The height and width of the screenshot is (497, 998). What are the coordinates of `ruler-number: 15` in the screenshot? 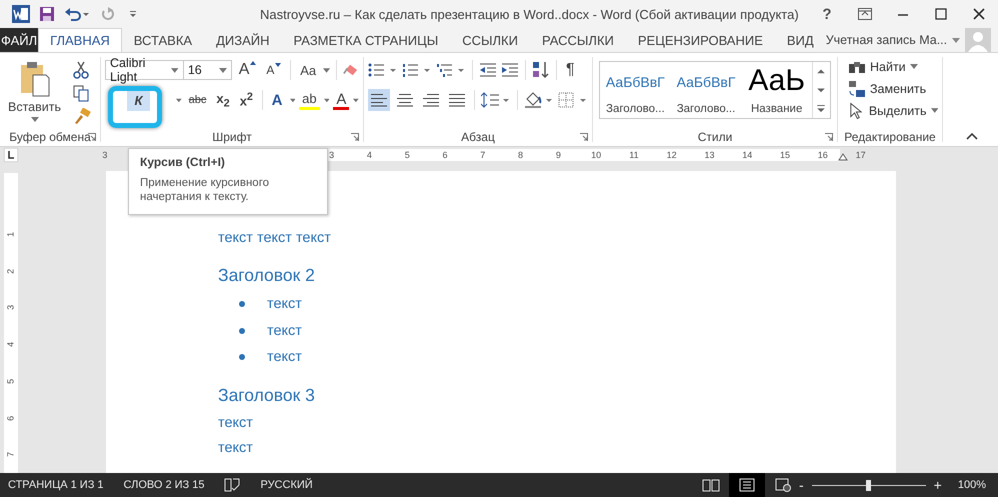 It's located at (785, 155).